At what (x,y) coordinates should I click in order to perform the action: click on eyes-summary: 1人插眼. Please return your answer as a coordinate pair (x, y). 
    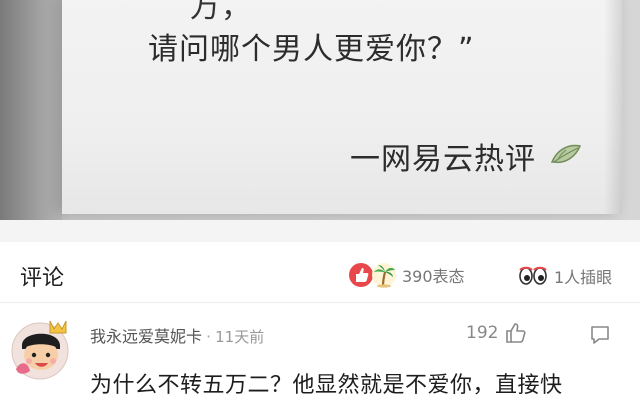
    Looking at the image, I should click on (565, 276).